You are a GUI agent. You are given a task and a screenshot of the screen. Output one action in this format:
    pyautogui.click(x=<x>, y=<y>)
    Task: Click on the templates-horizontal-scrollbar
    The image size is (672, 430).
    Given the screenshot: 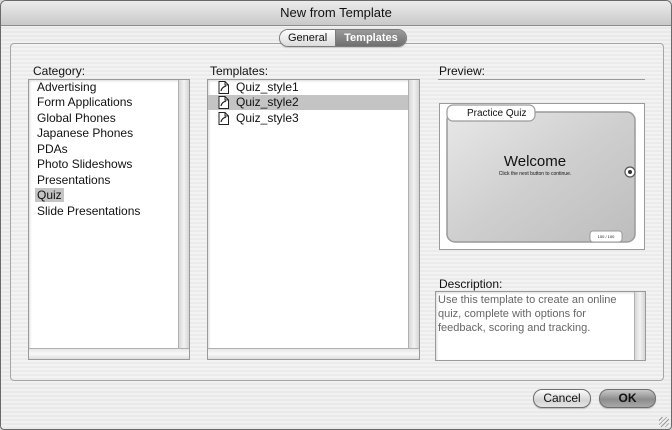 What is the action you would take?
    pyautogui.click(x=313, y=353)
    